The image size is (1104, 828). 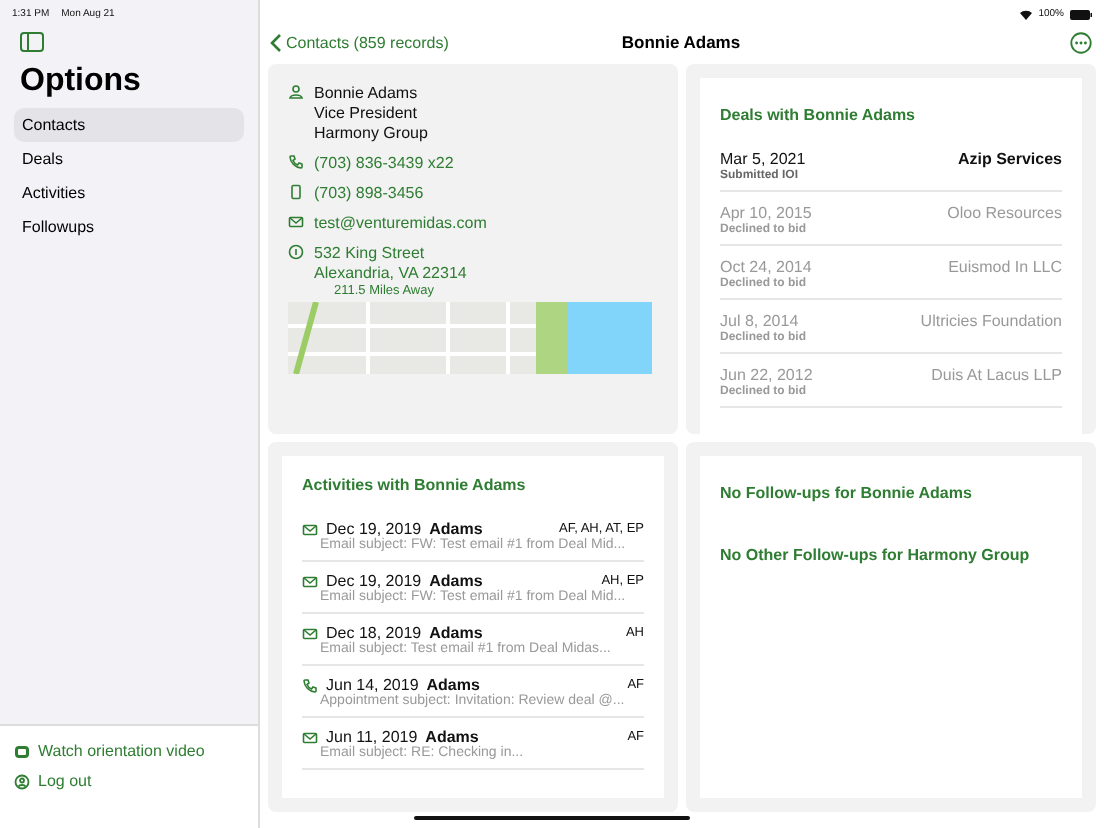 I want to click on followup-message: No Other Follow-ups for Harmony Group, so click(x=876, y=555).